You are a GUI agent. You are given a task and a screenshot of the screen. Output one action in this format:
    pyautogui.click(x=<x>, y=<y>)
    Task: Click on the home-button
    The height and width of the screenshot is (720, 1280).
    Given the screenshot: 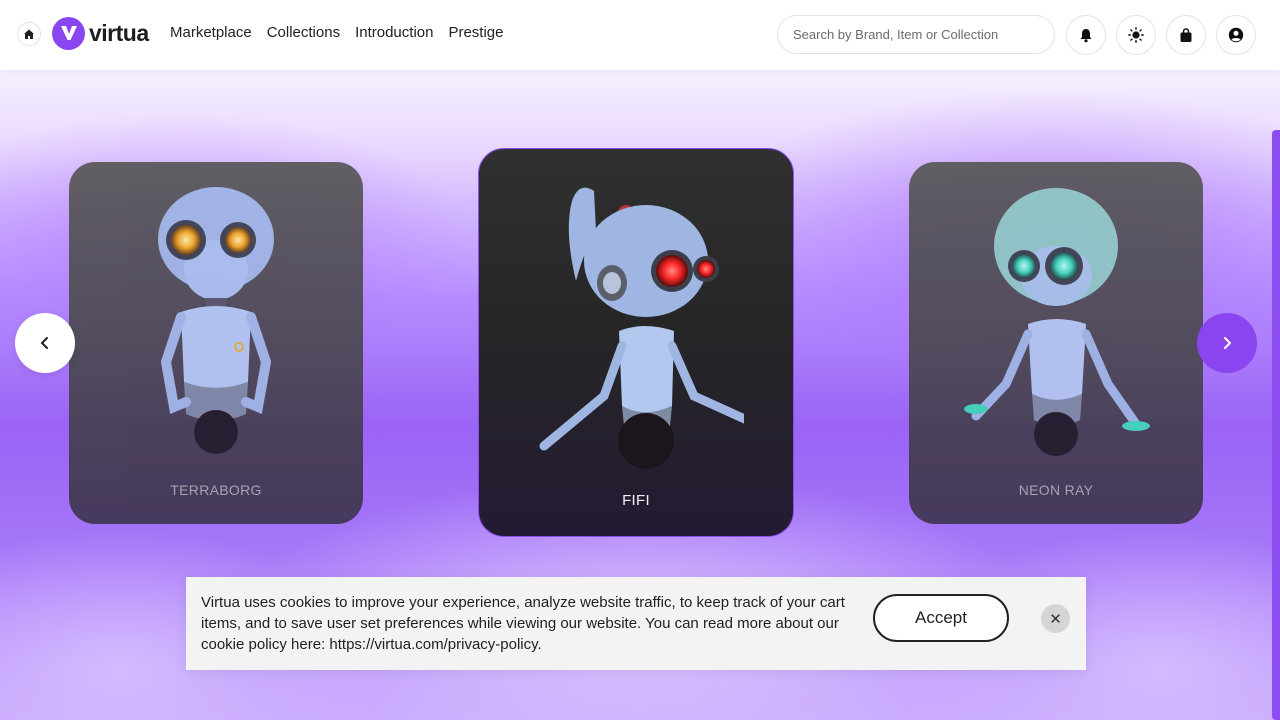 What is the action you would take?
    pyautogui.click(x=29, y=34)
    